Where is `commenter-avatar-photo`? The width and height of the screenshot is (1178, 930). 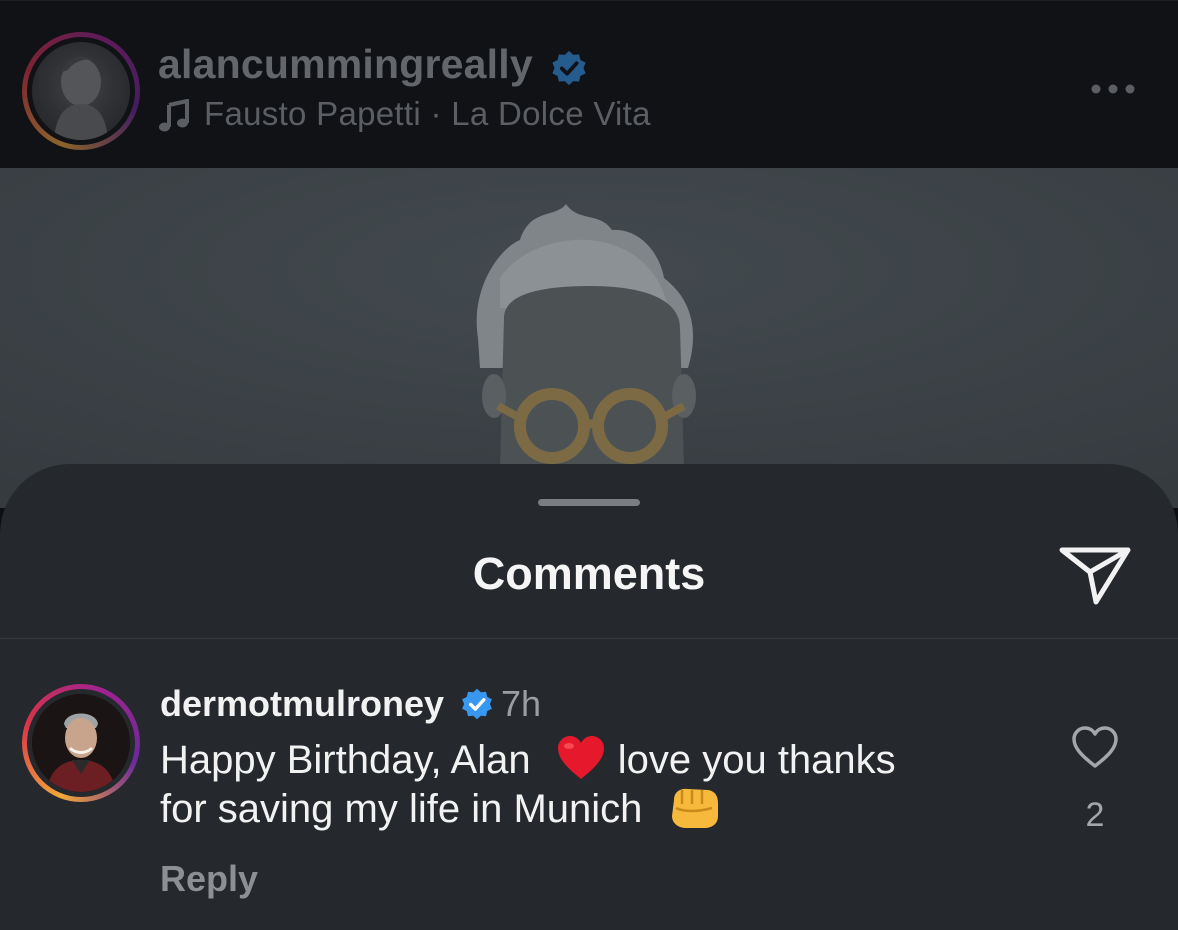
commenter-avatar-photo is located at coordinates (81, 743).